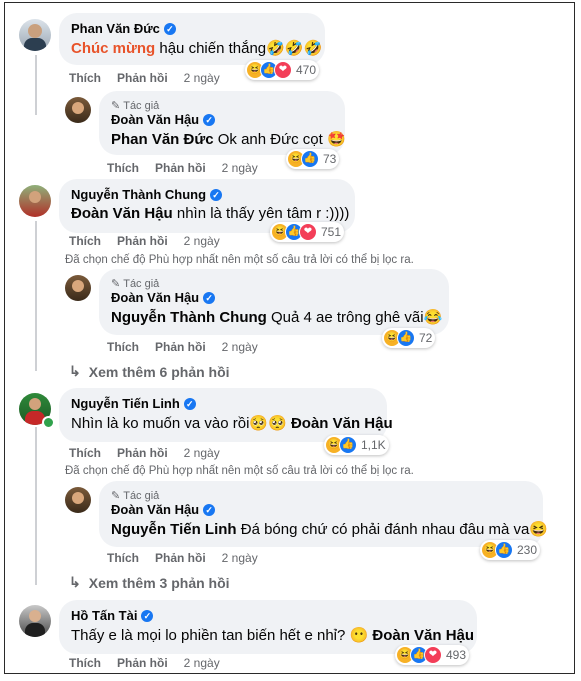 Image resolution: width=581 pixels, height=681 pixels. I want to click on reaction-count: 230, so click(527, 550).